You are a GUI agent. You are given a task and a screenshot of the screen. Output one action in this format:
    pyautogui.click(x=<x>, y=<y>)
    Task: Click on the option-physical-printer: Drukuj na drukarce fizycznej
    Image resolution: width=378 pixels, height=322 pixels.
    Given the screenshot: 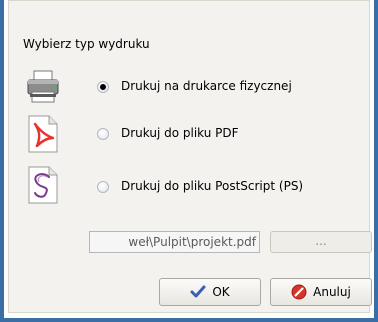 What is the action you would take?
    pyautogui.click(x=188, y=87)
    